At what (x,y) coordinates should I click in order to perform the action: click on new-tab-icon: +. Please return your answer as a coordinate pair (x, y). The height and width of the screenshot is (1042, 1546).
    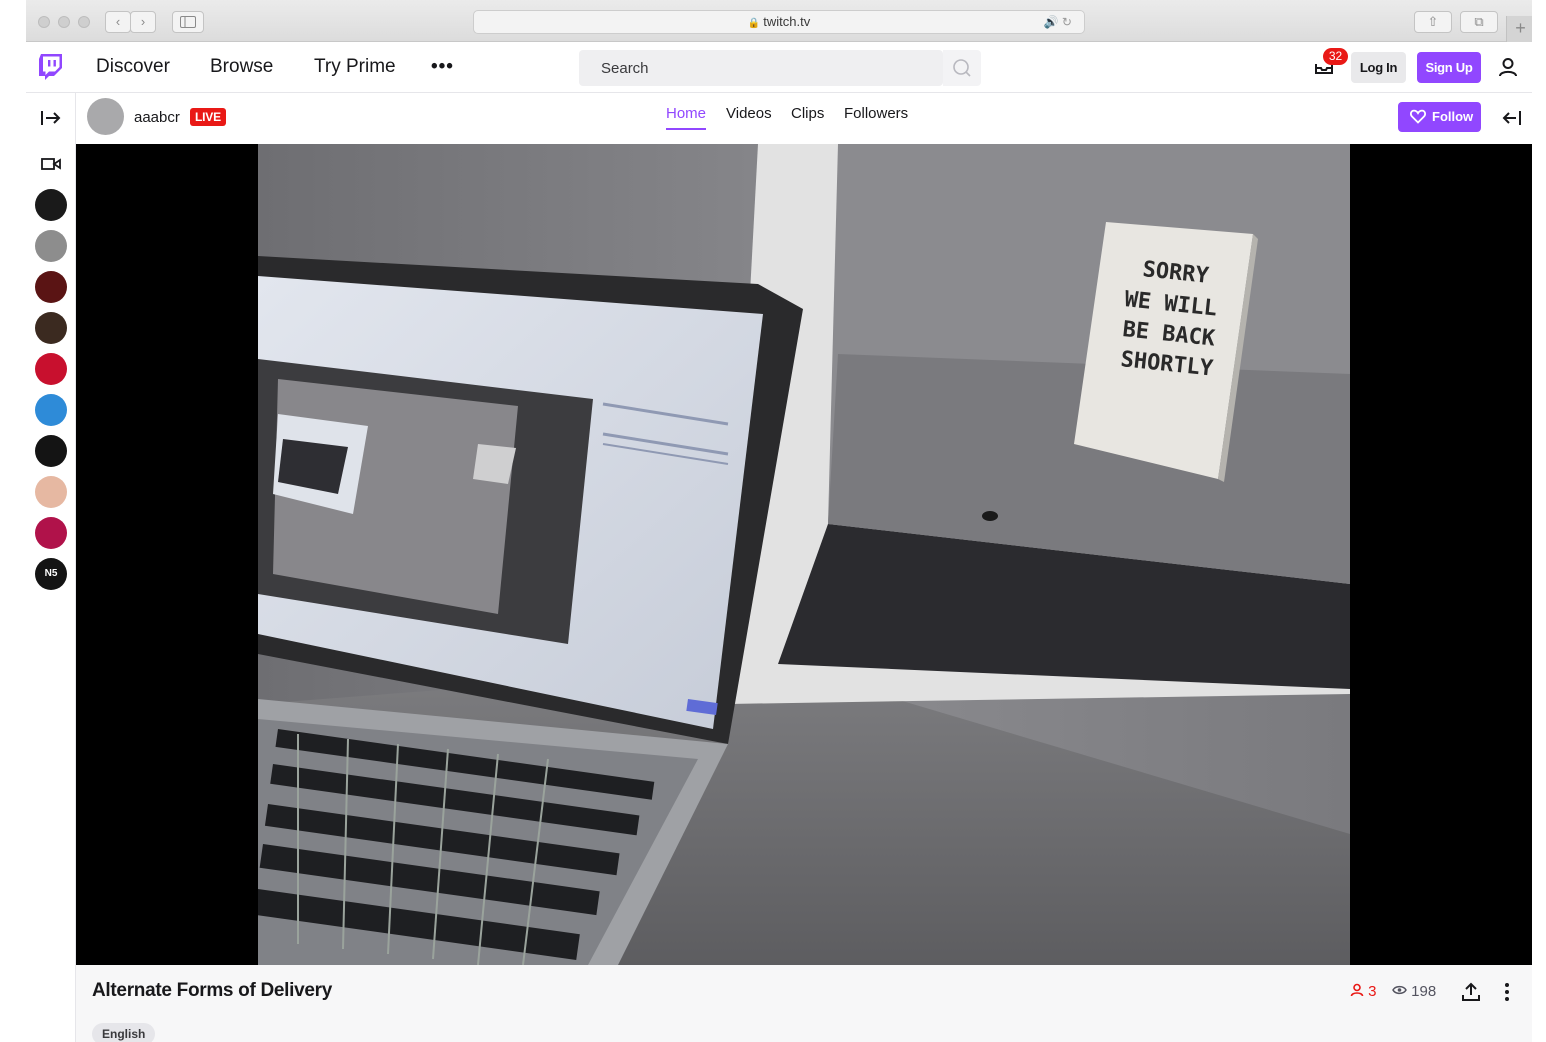
    Looking at the image, I should click on (1519, 29).